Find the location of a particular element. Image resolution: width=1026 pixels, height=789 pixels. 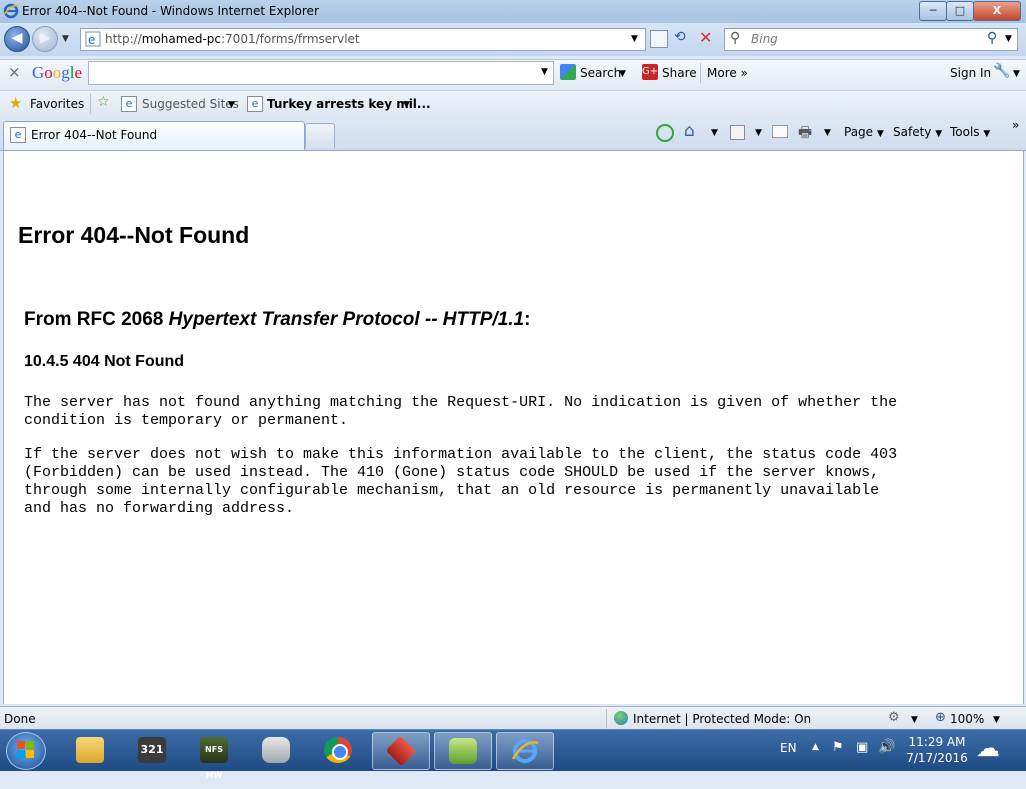

start-button is located at coordinates (26, 751).